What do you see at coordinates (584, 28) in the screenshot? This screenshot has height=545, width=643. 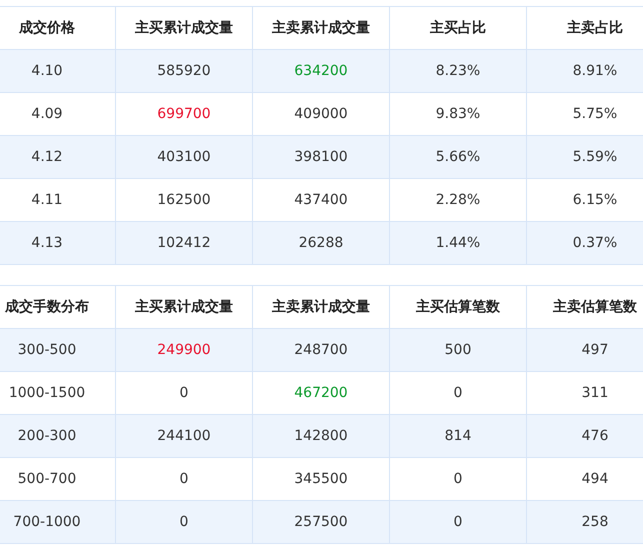 I see `column-header: 主卖占比` at bounding box center [584, 28].